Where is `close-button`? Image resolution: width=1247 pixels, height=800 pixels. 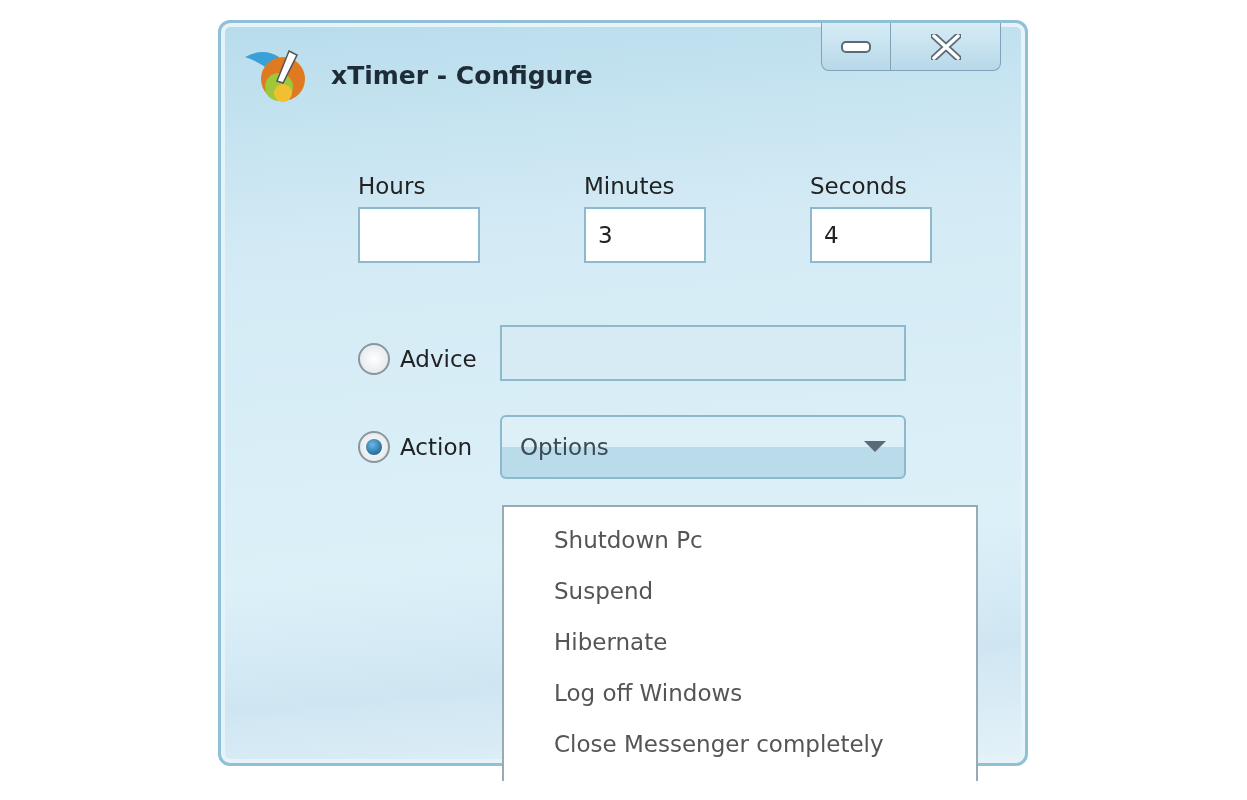 close-button is located at coordinates (946, 47).